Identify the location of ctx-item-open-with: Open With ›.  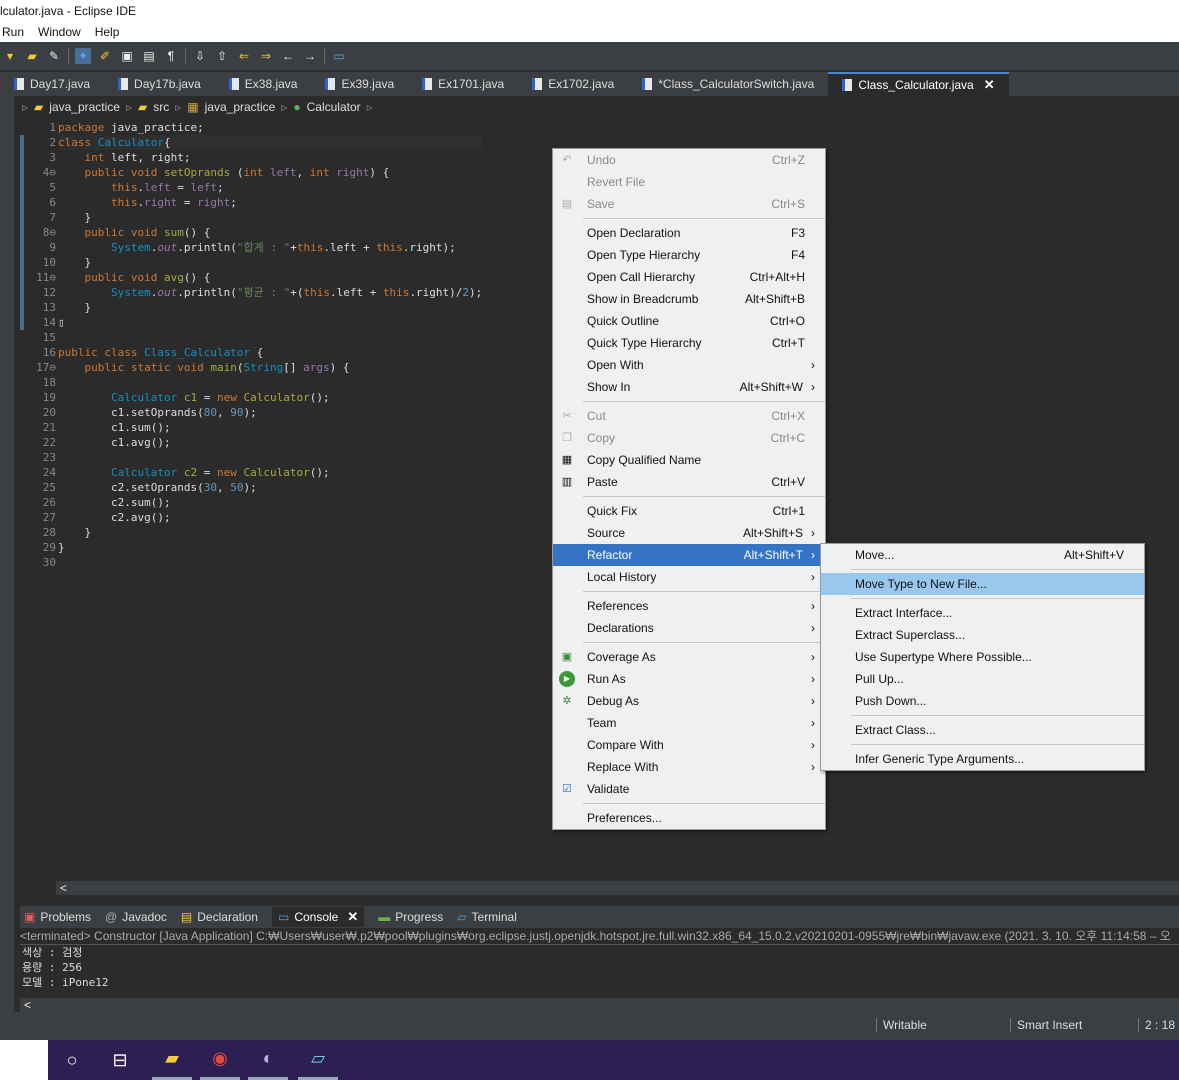
(689, 365).